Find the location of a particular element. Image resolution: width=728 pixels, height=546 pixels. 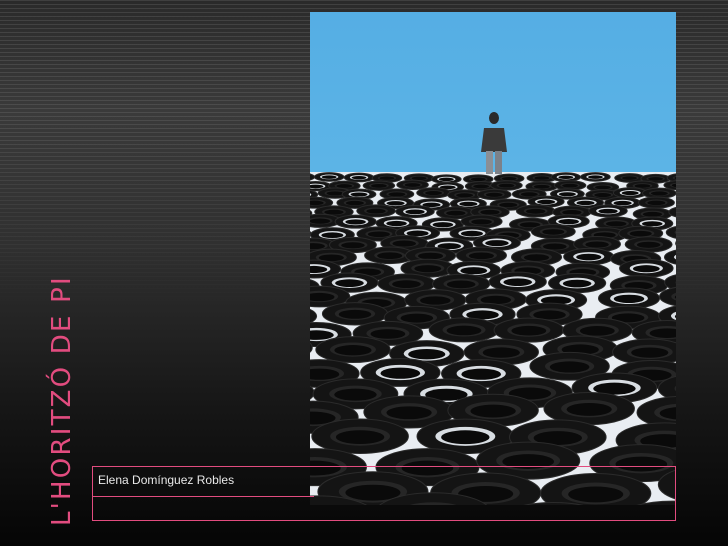

slide-title: L'HORITZÓ DE PI is located at coordinates (62, 400).